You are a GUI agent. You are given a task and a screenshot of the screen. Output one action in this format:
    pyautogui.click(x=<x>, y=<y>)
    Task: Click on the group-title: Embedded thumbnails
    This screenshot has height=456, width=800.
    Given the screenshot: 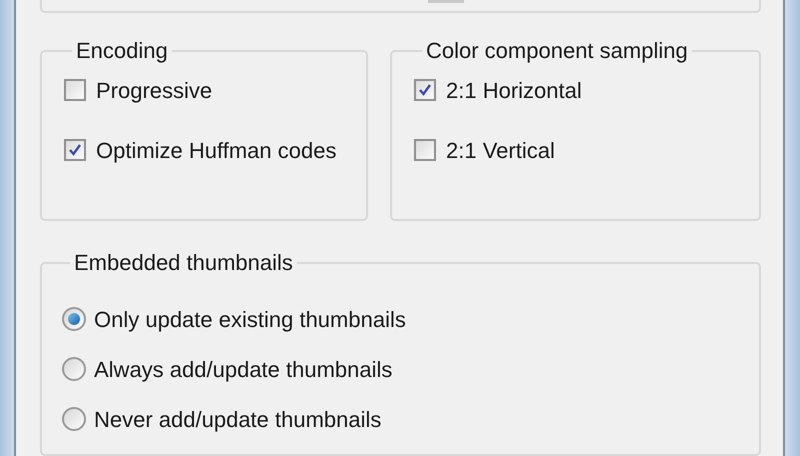 What is the action you would take?
    pyautogui.click(x=183, y=263)
    